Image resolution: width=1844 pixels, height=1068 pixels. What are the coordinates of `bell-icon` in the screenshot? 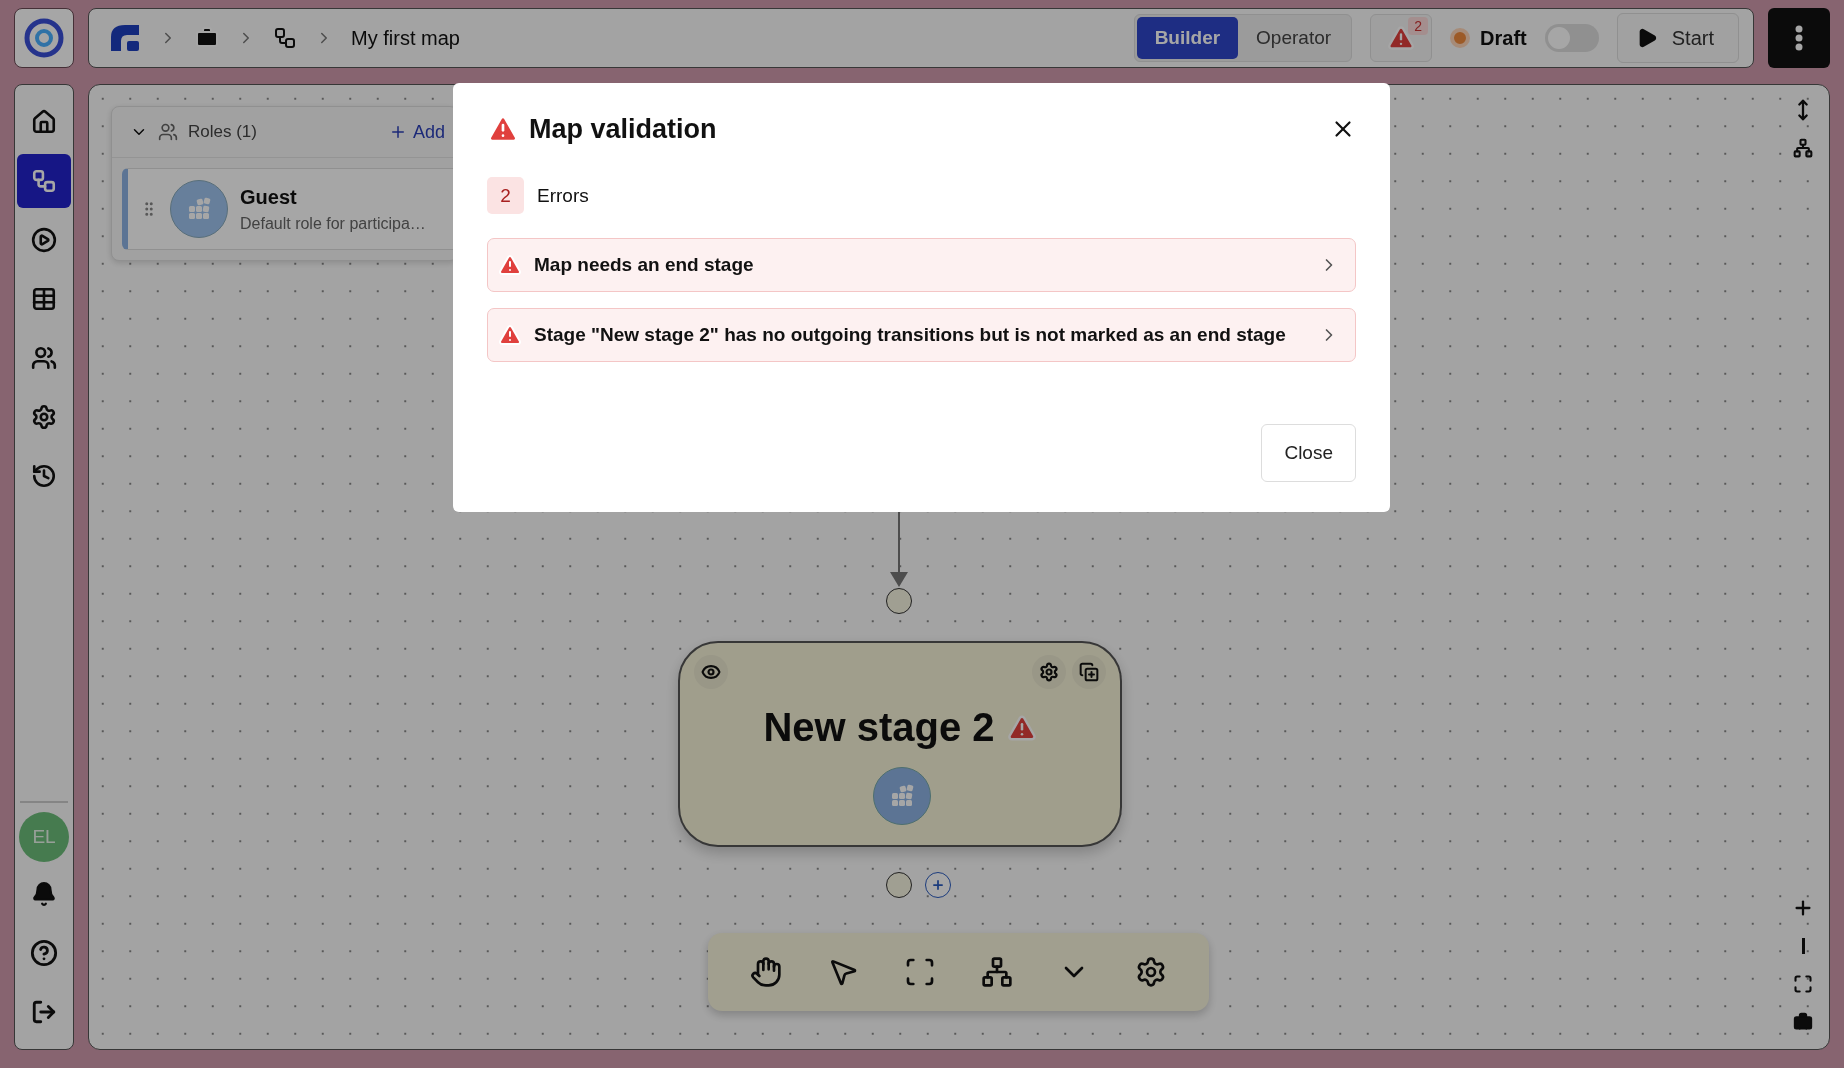 It's located at (44, 894).